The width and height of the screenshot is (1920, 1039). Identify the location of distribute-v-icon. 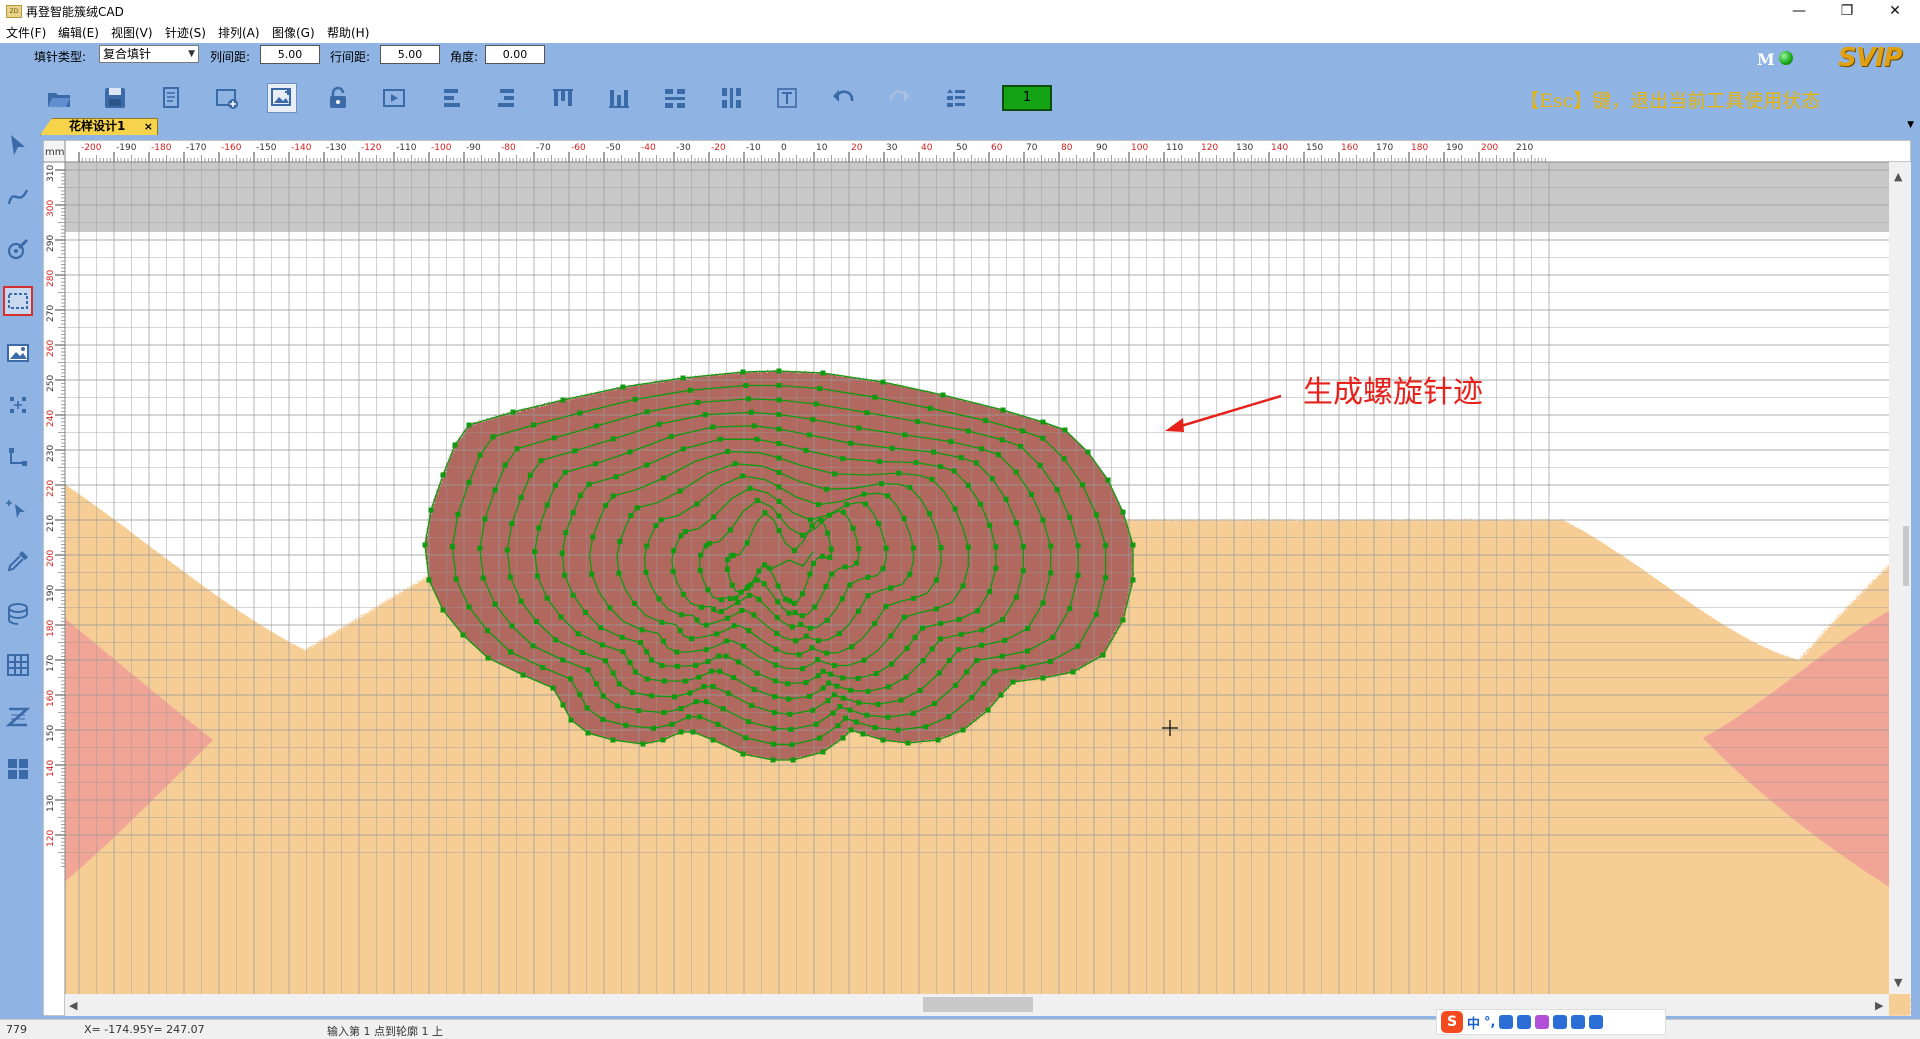
(731, 98).